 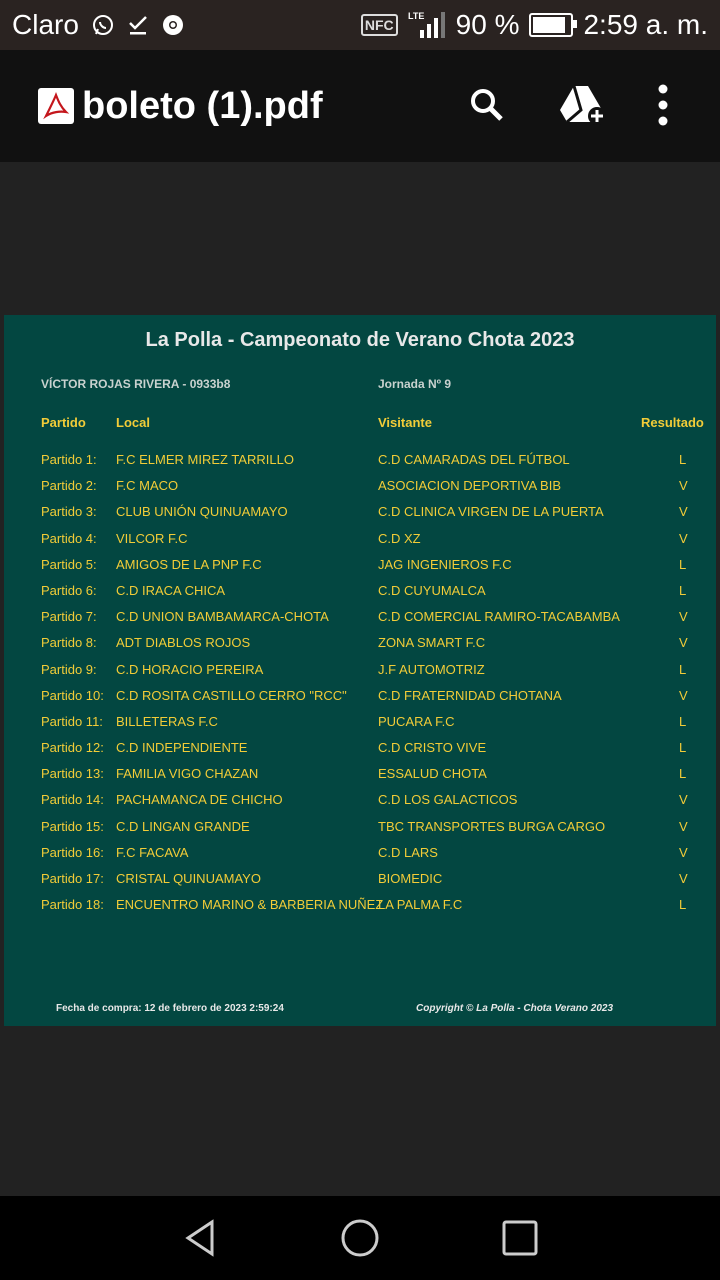 What do you see at coordinates (205, 459) in the screenshot?
I see `local-team: F.C ELMER MIREZ TARRILLO` at bounding box center [205, 459].